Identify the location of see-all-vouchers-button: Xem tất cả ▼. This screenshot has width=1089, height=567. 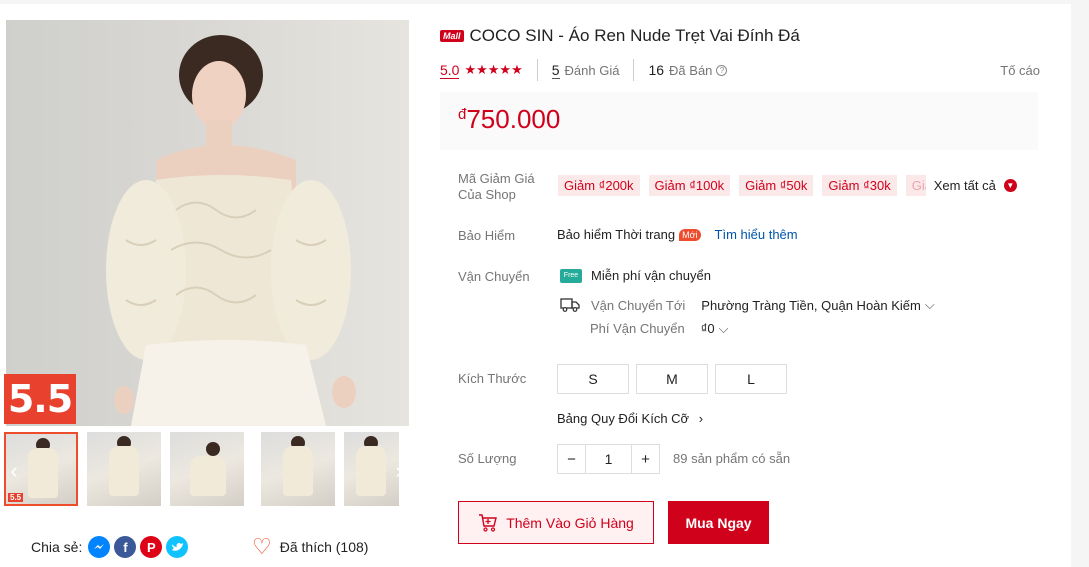
(975, 185).